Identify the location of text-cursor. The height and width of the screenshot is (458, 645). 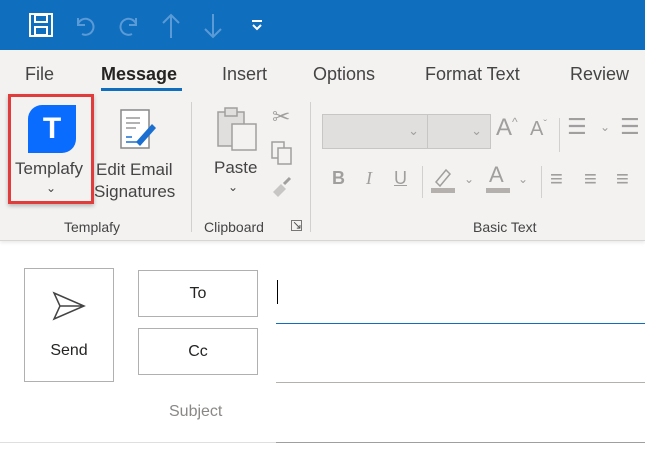
(277, 292).